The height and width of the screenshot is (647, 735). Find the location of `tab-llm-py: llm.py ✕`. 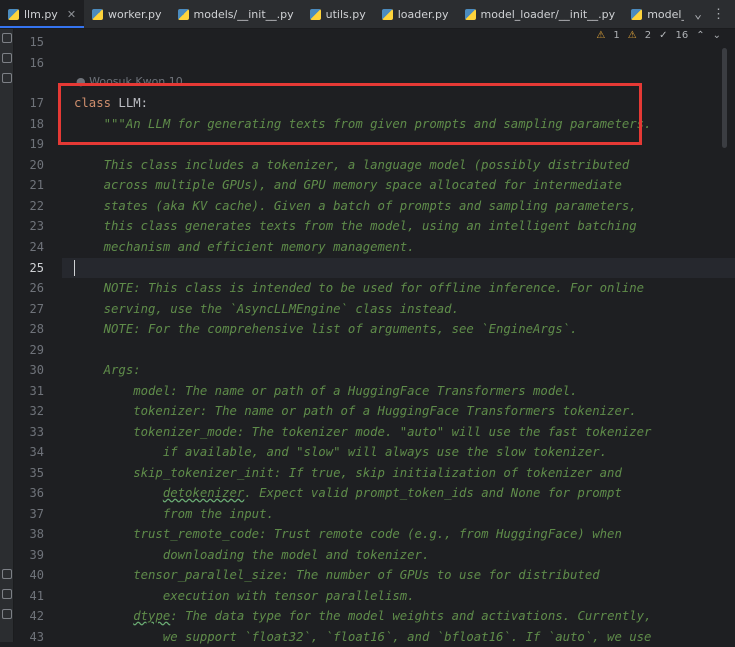

tab-llm-py: llm.py ✕ is located at coordinates (42, 14).